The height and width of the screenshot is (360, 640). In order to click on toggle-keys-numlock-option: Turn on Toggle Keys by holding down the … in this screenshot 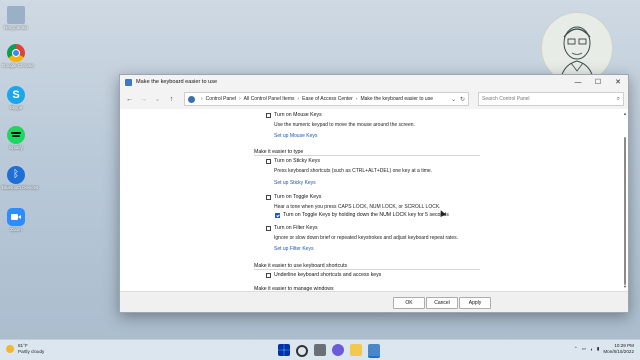, I will do `click(362, 215)`.